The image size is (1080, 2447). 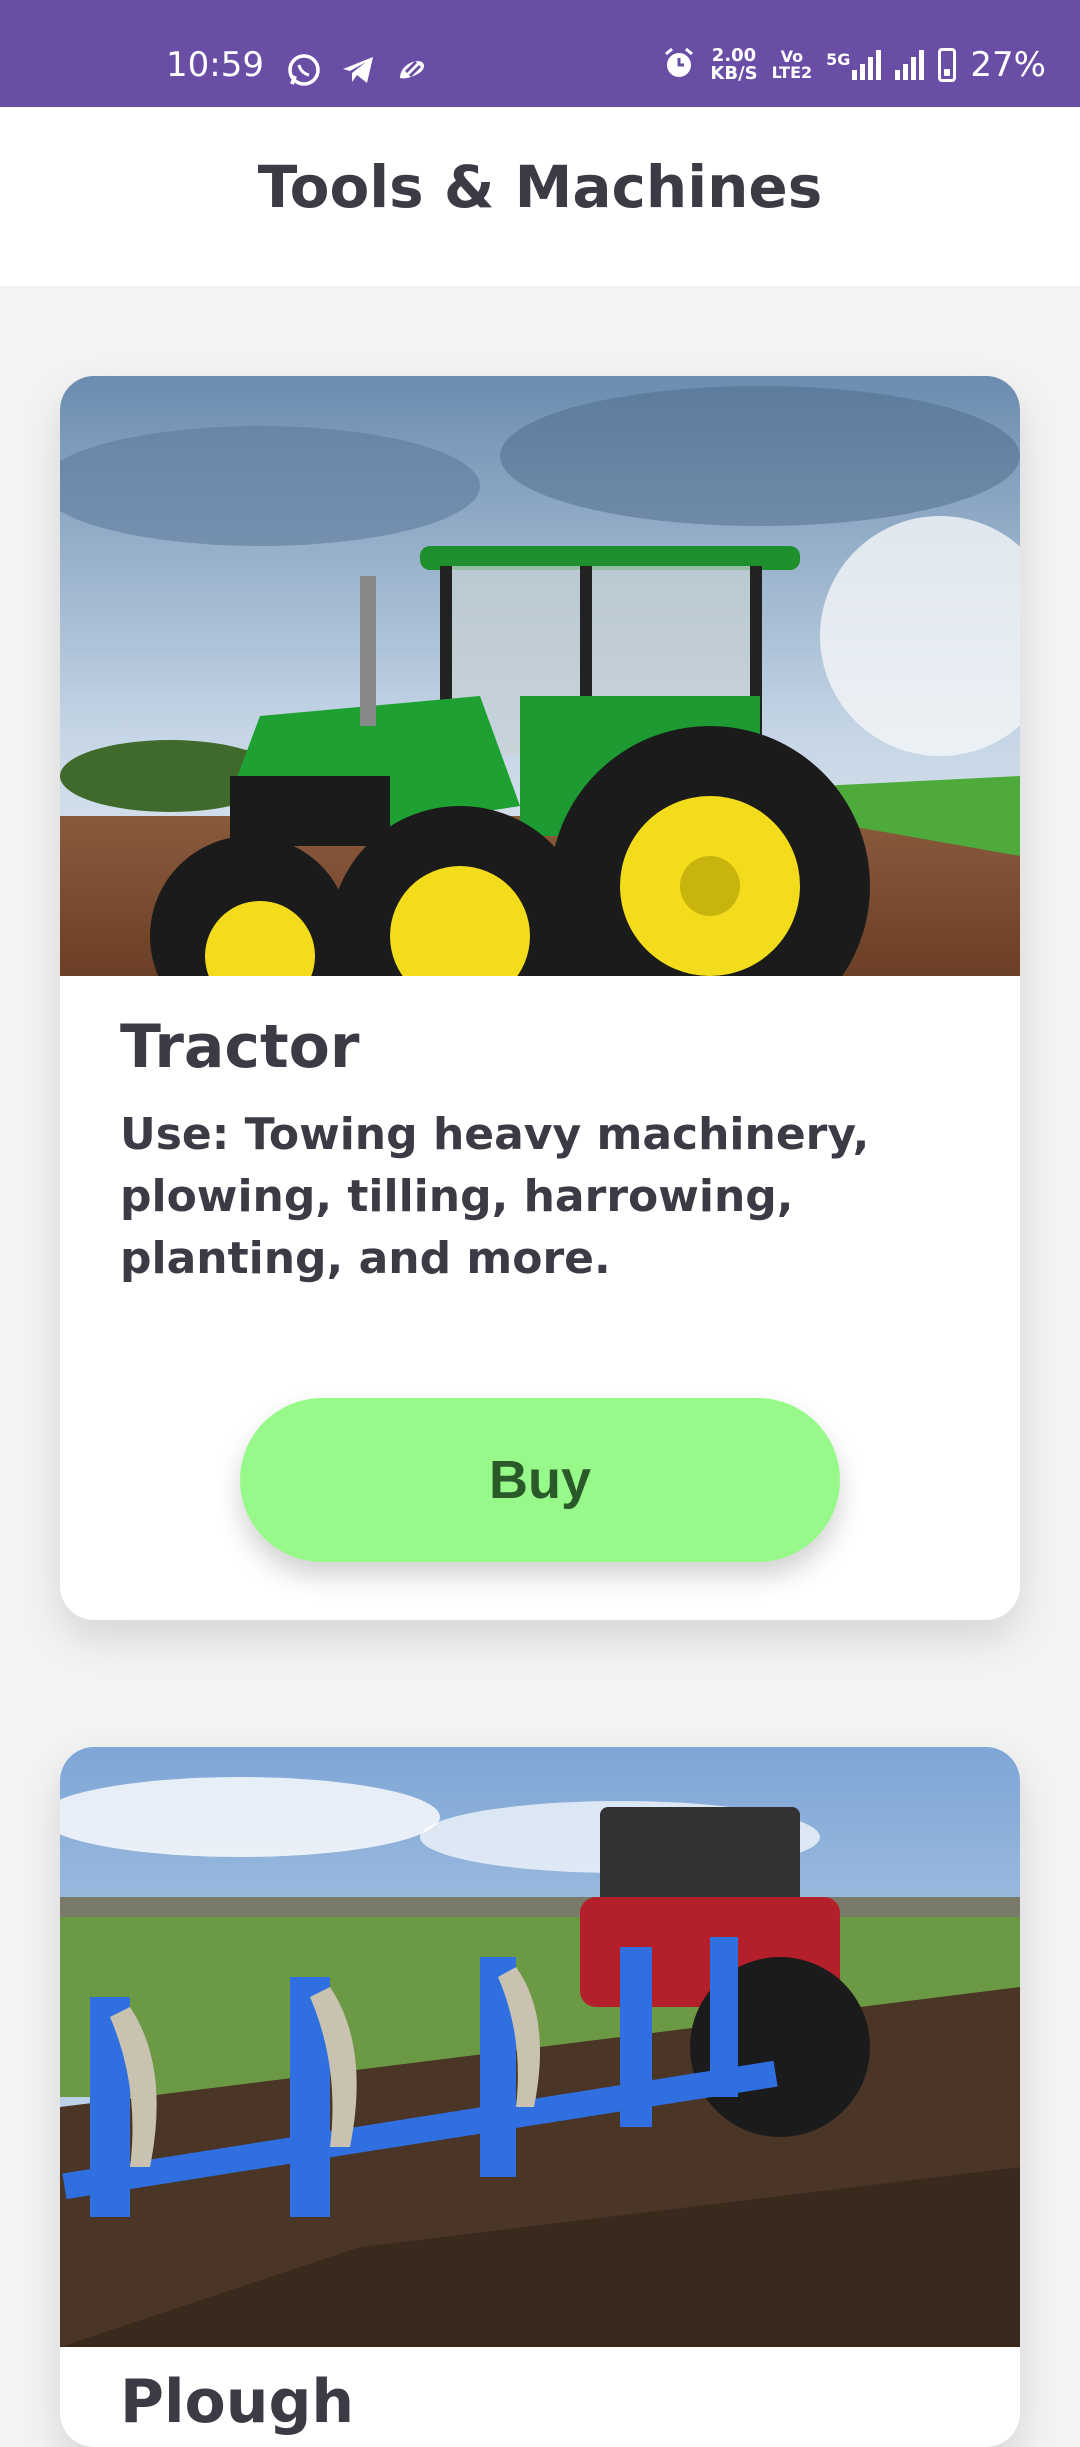 What do you see at coordinates (1008, 65) in the screenshot?
I see `battery-level: 27%` at bounding box center [1008, 65].